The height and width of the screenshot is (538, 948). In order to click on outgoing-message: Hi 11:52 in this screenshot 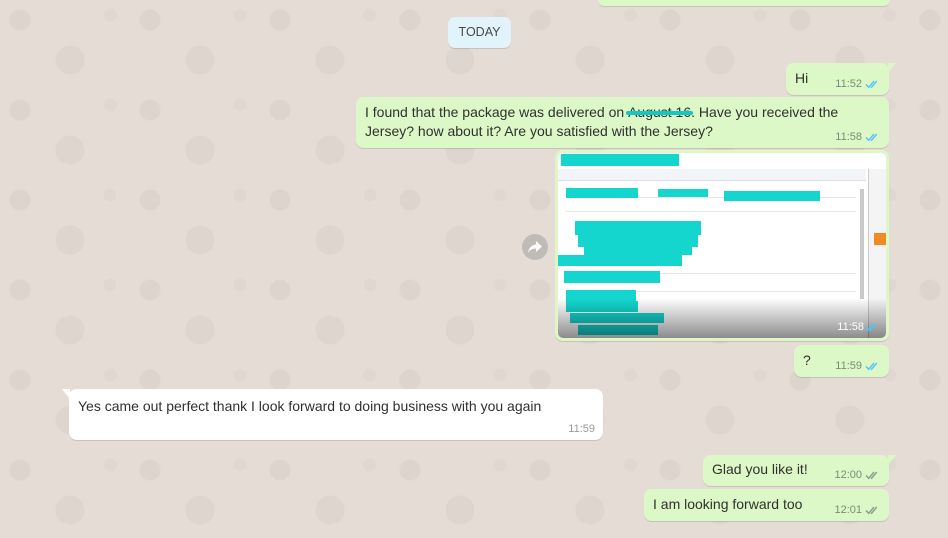, I will do `click(841, 79)`.